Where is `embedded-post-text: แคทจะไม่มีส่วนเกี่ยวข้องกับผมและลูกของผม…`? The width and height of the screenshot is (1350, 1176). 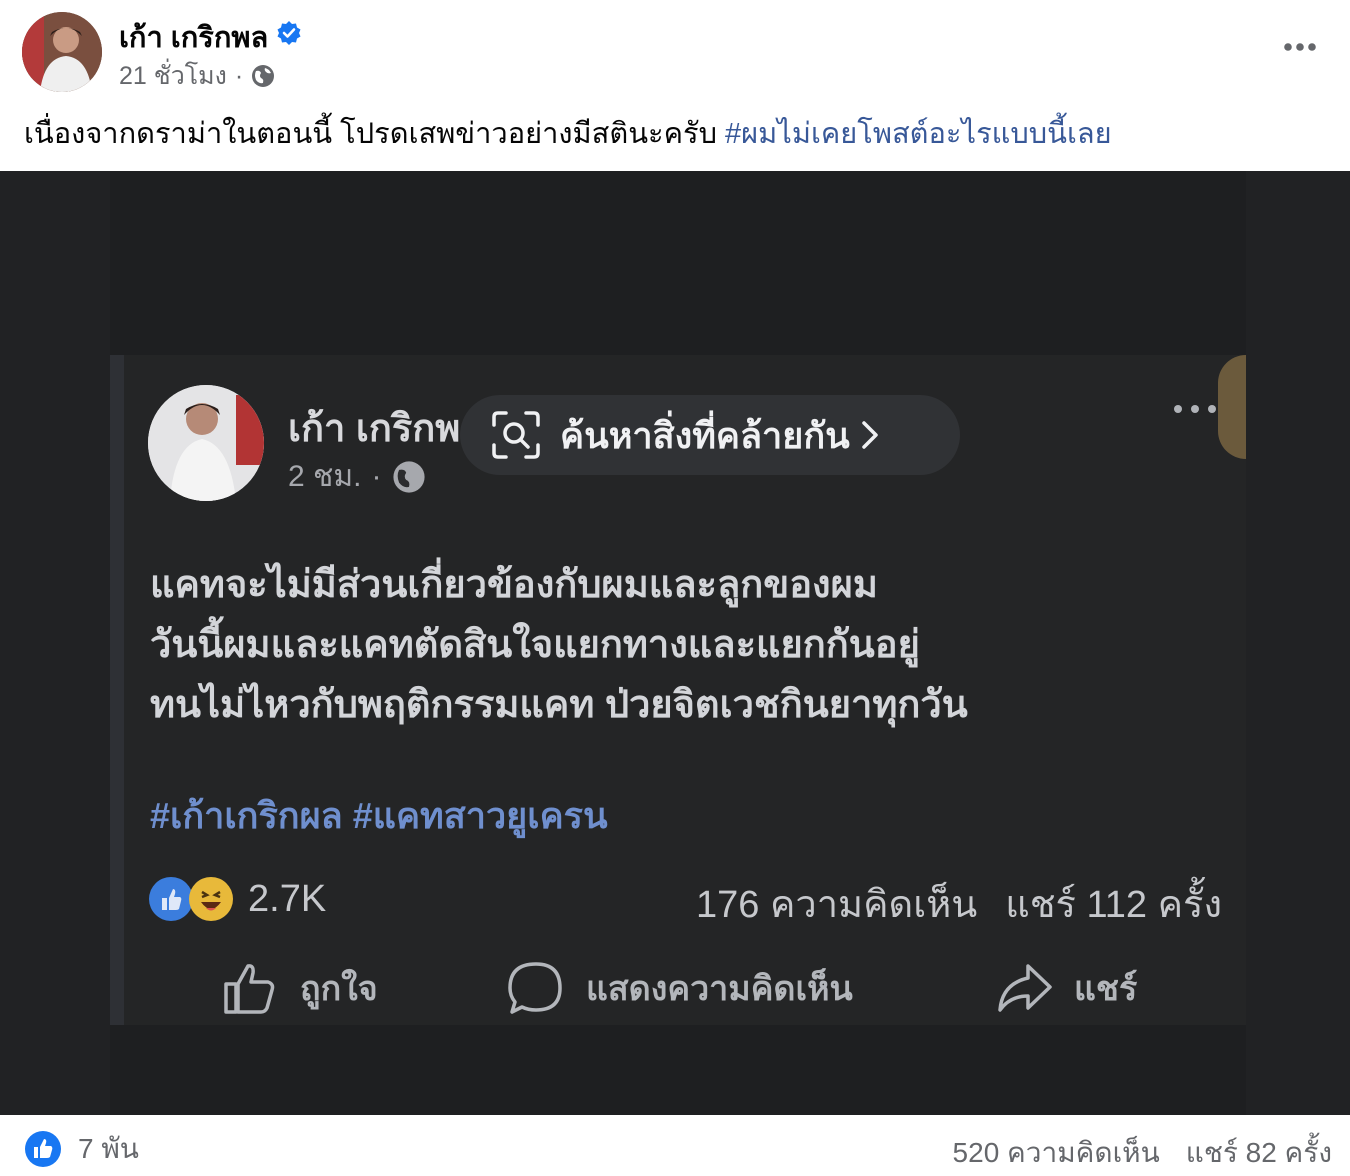
embedded-post-text: แคทจะไม่มีส่วนเกี่ยวข้องกับผมและลูกของผม… is located at coordinates (559, 645).